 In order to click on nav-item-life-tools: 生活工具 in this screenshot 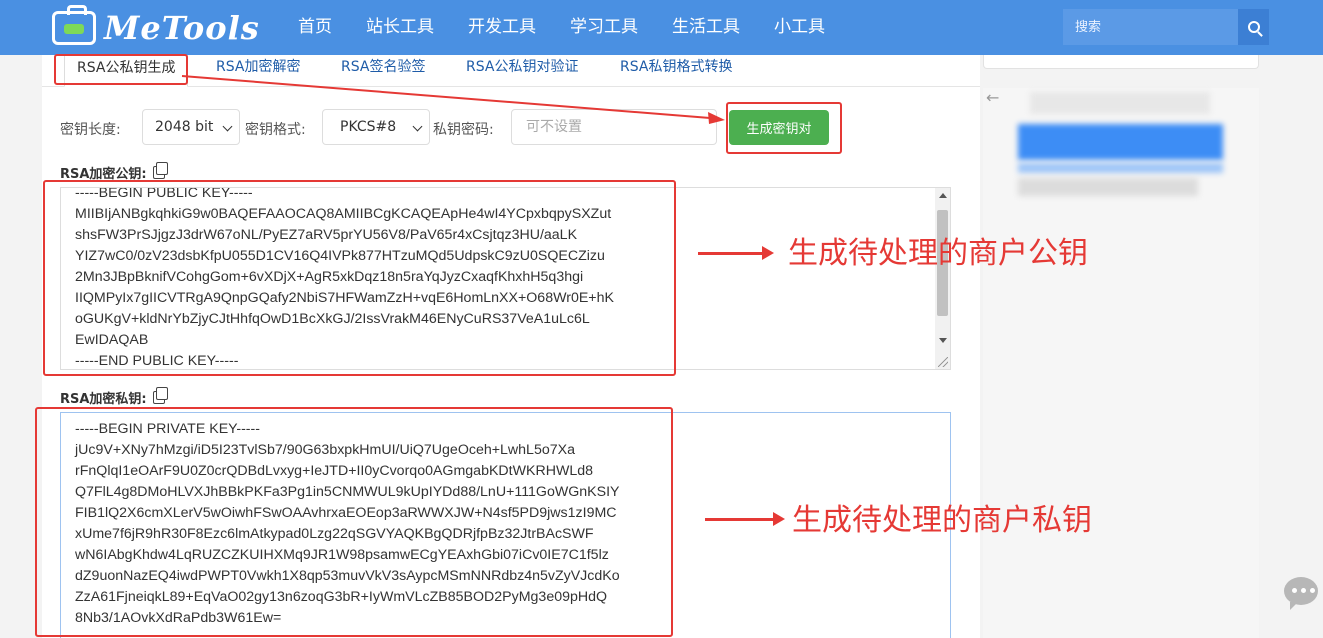, I will do `click(706, 27)`.